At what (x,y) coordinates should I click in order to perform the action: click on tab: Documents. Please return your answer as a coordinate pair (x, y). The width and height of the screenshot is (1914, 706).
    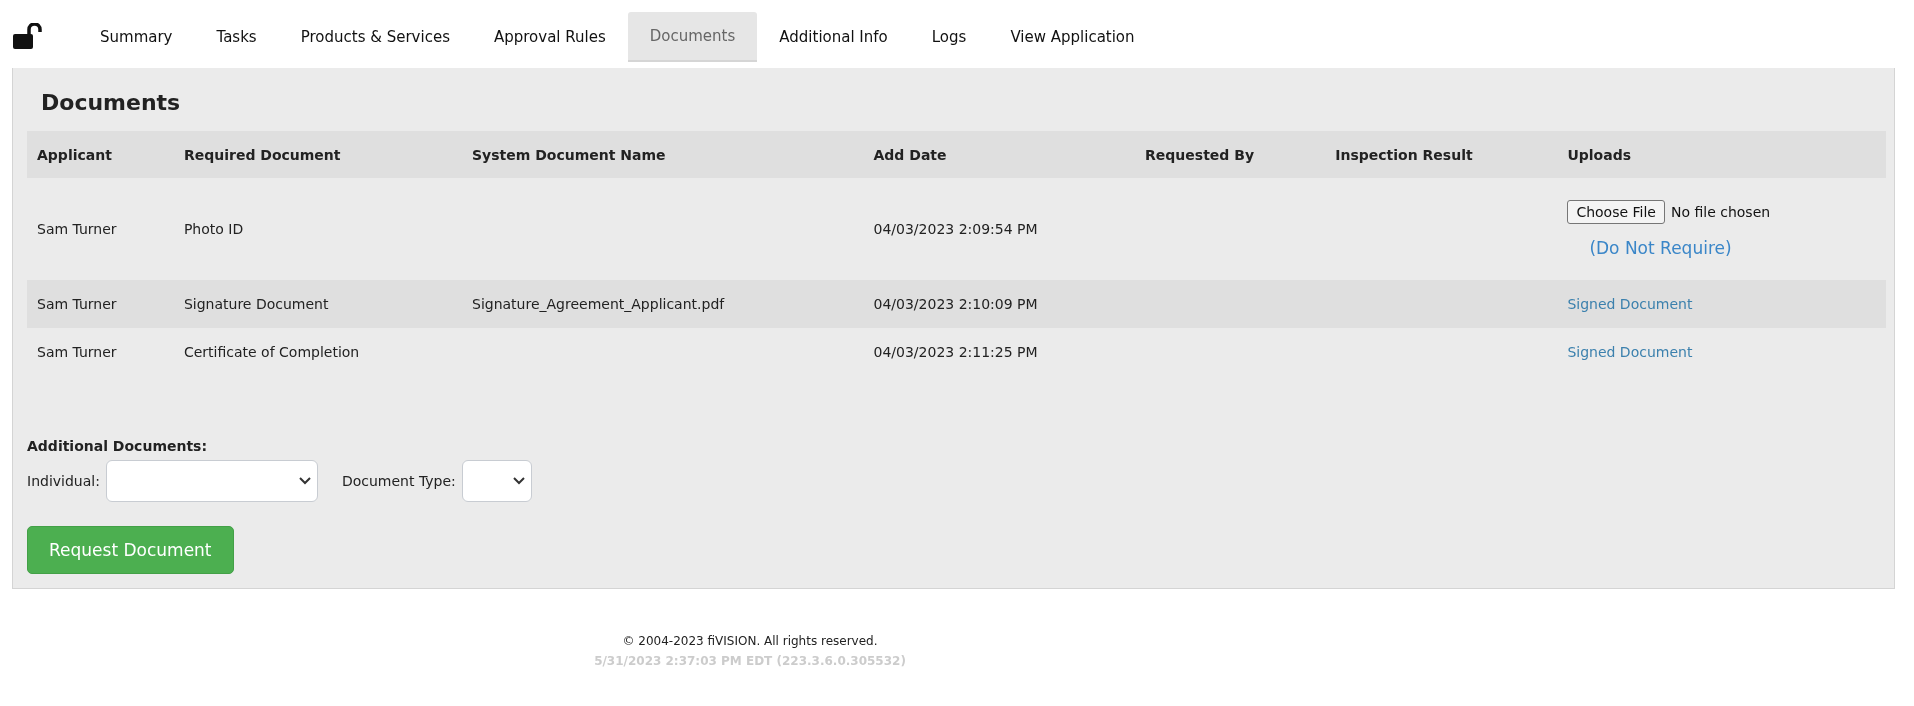
    Looking at the image, I should click on (692, 37).